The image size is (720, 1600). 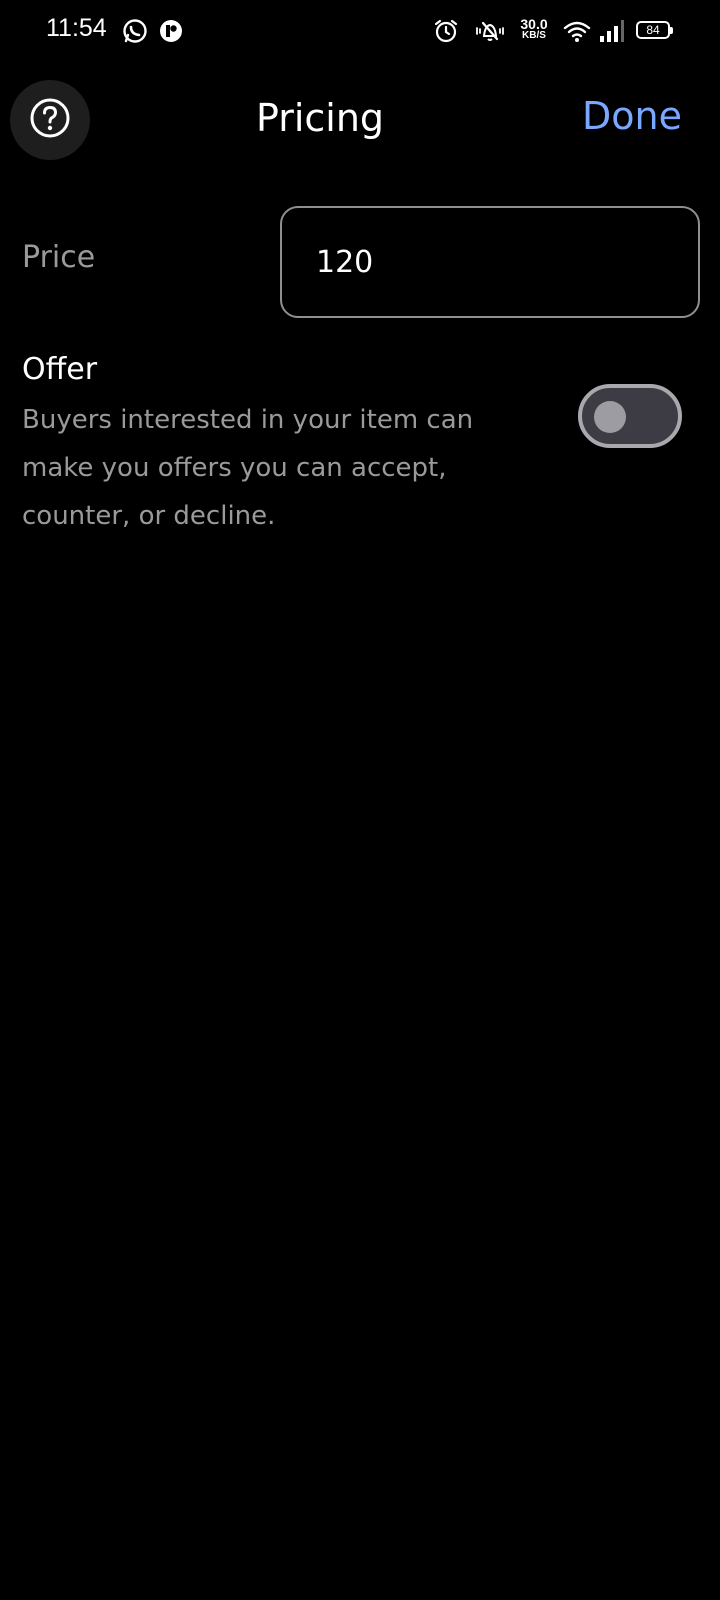 I want to click on network-speed-value: 30.0, so click(x=534, y=24).